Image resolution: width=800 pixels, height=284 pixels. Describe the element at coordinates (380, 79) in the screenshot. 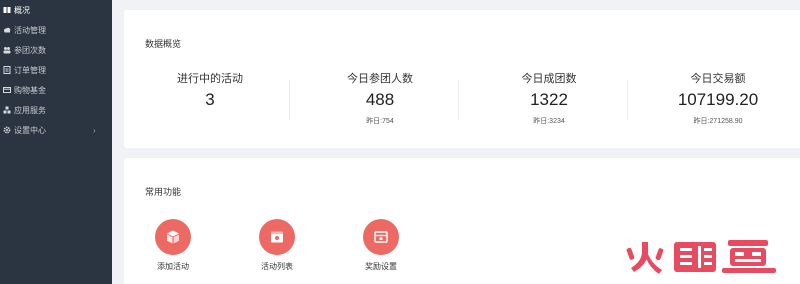

I see `stat-label: 今日参团人数` at that location.